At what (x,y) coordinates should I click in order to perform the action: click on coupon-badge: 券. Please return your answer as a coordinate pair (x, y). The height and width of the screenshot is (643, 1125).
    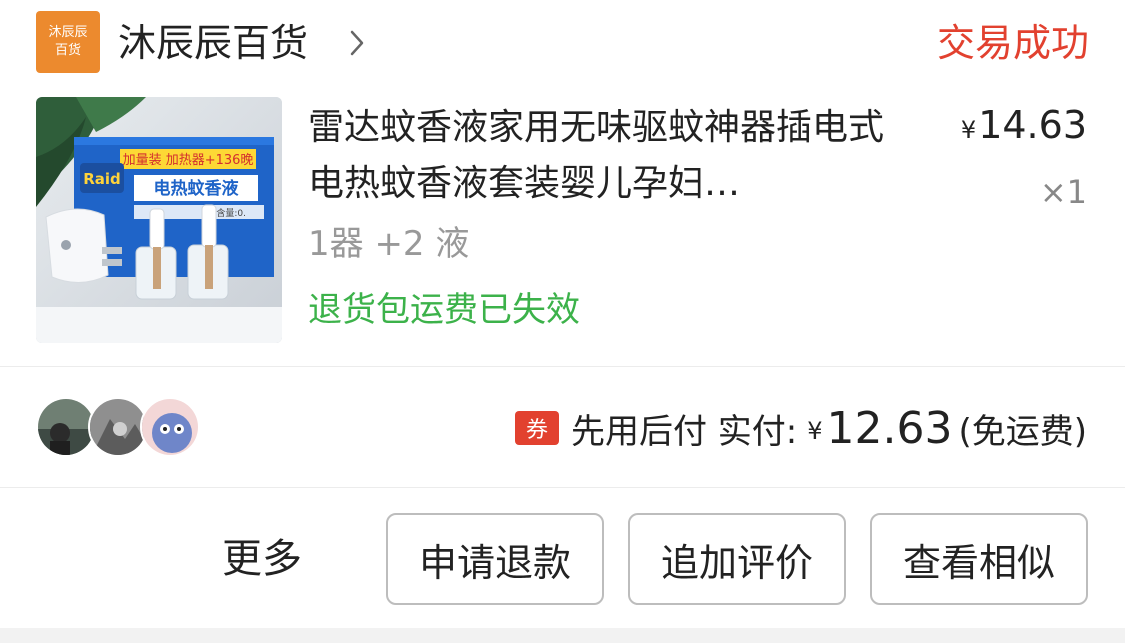
    Looking at the image, I should click on (536, 428).